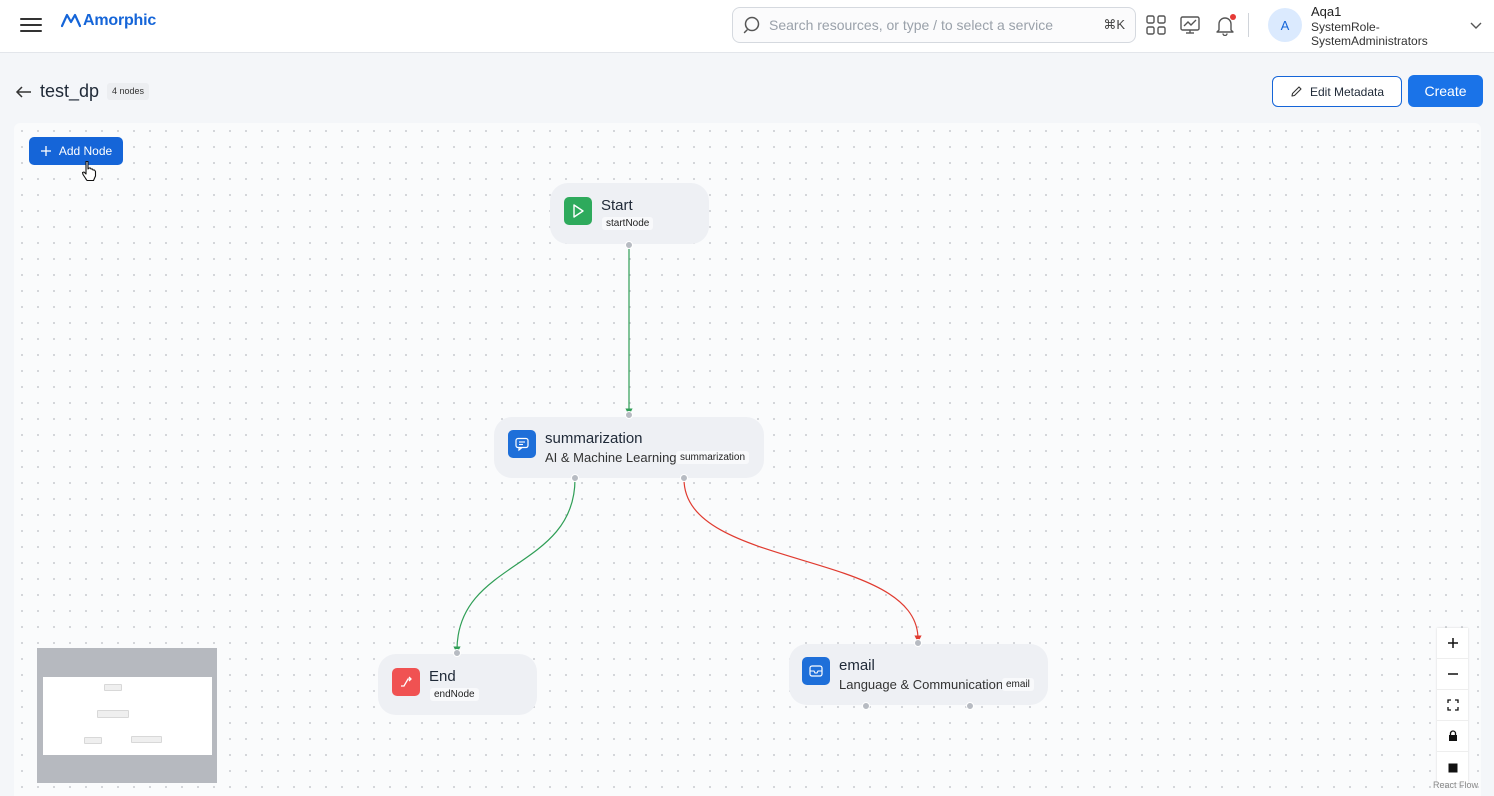 This screenshot has width=1494, height=796. What do you see at coordinates (1347, 91) in the screenshot?
I see `edit-metadata-label: Edit Metadata` at bounding box center [1347, 91].